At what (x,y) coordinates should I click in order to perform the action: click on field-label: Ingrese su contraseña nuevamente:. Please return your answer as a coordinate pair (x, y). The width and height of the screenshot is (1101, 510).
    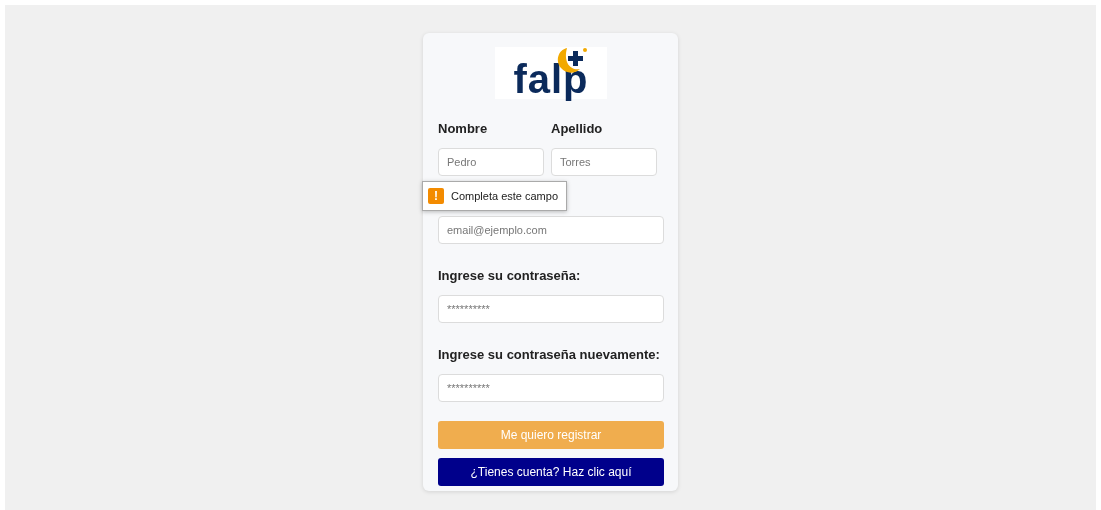
    Looking at the image, I should click on (549, 354).